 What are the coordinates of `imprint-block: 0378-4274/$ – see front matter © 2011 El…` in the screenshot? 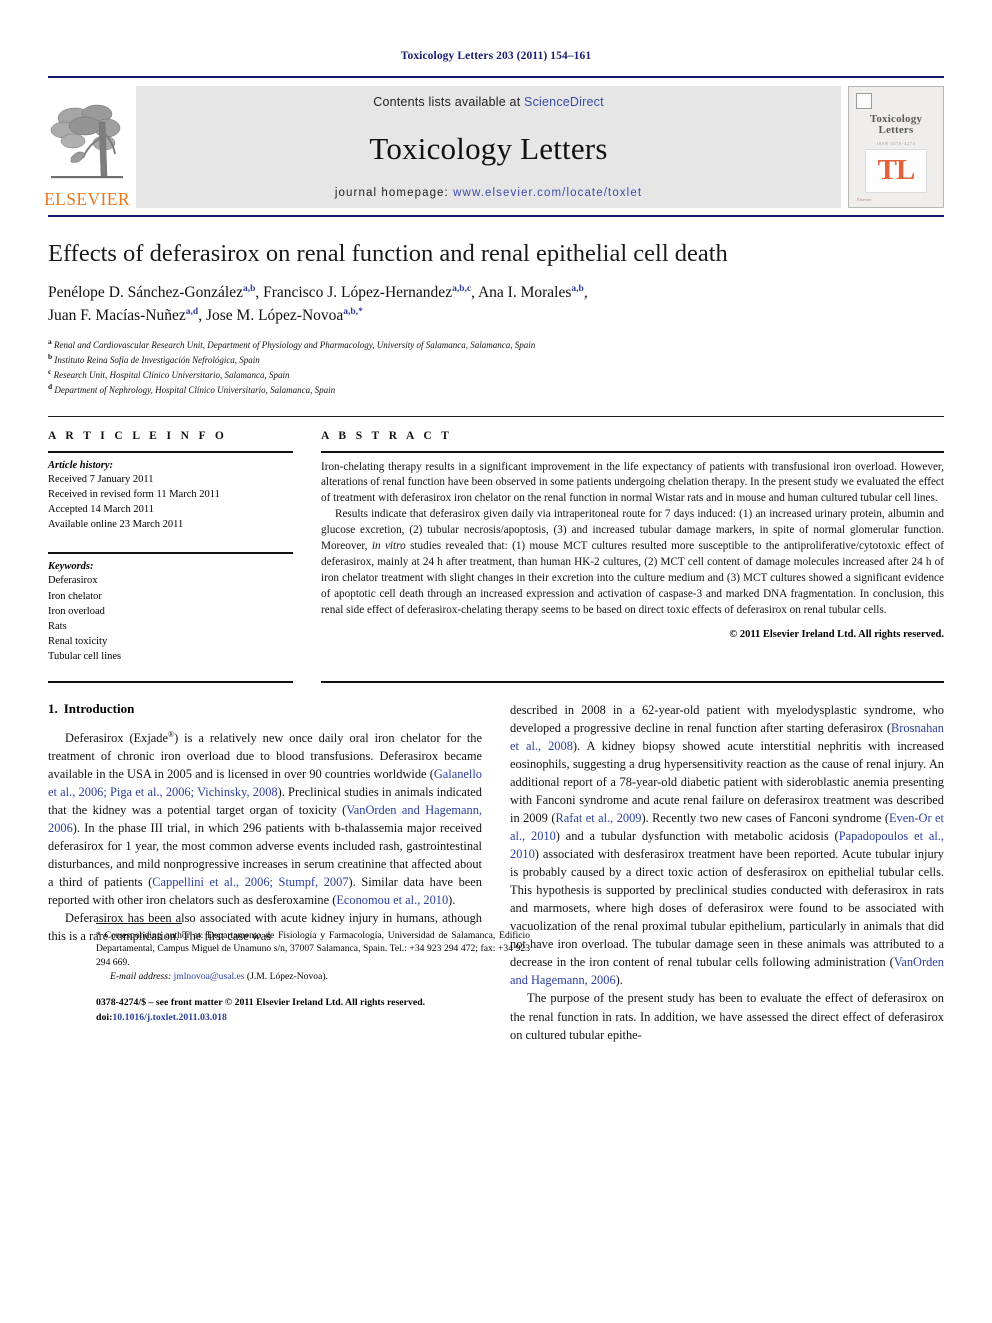 It's located at (313, 1010).